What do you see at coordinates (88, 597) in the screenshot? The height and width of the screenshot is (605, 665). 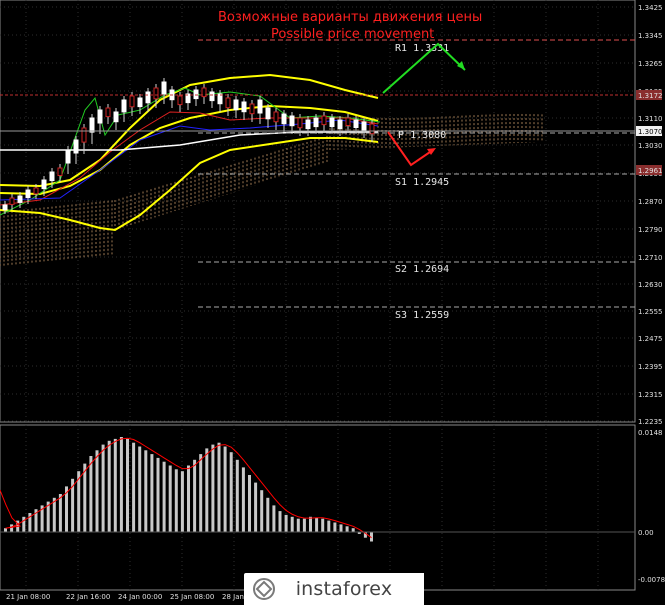 I see `time-label: 22 Jan 16:00` at bounding box center [88, 597].